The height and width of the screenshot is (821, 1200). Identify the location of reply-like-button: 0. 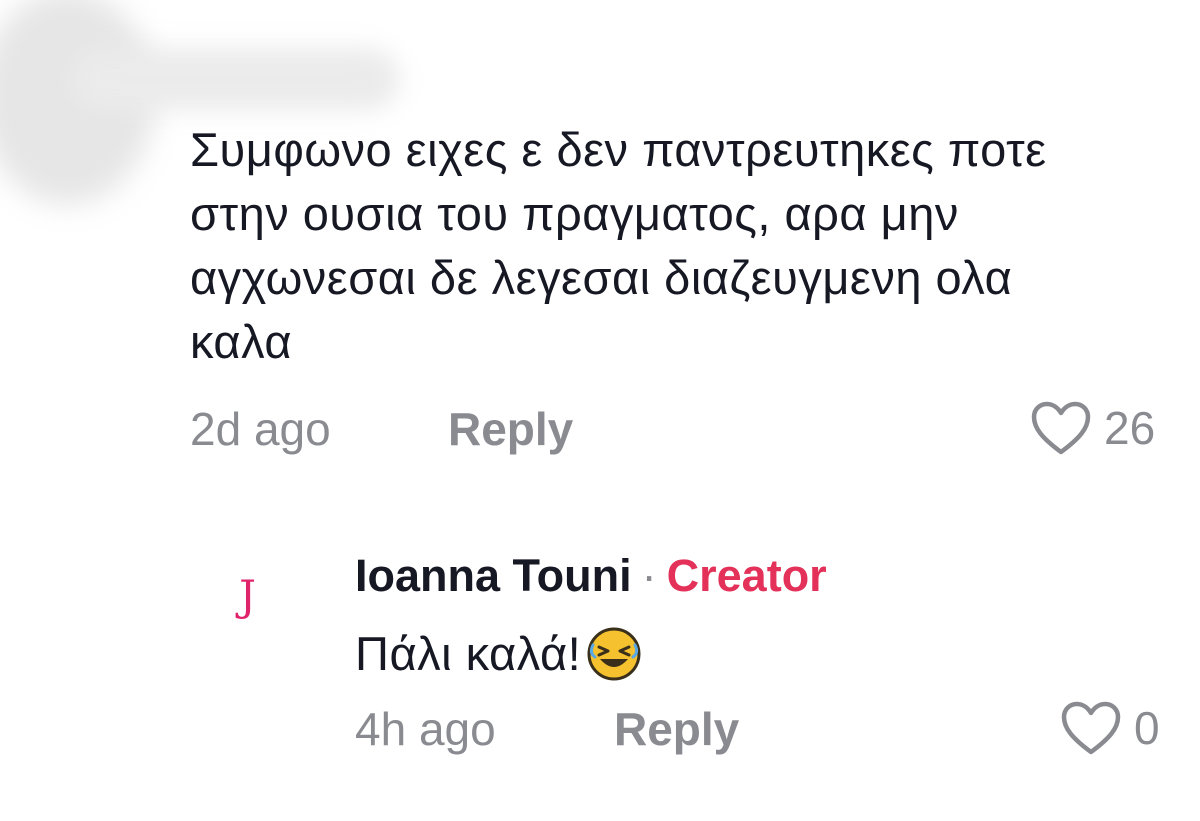
(1110, 728).